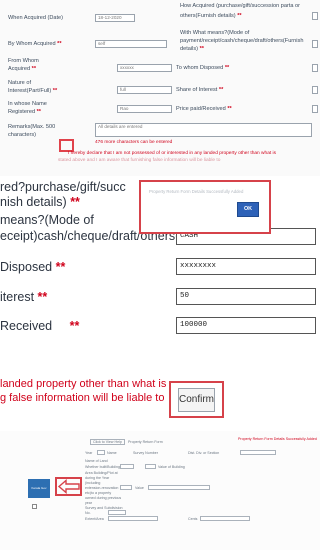 This screenshot has height=550, width=320. What do you see at coordinates (179, 487) in the screenshot?
I see `value-input` at bounding box center [179, 487].